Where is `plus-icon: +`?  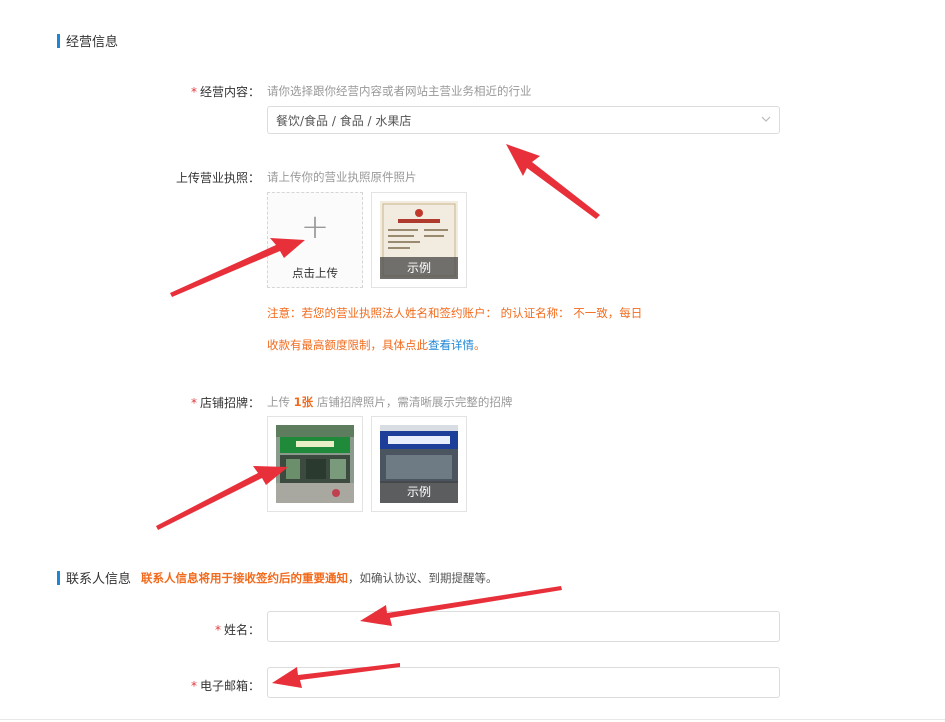 plus-icon: + is located at coordinates (315, 227).